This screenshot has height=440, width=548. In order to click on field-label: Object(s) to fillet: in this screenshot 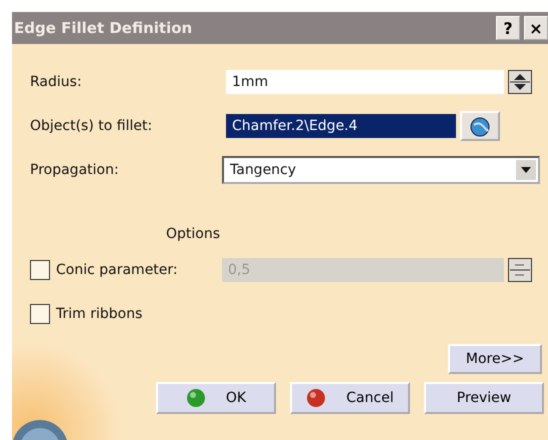, I will do `click(92, 126)`.